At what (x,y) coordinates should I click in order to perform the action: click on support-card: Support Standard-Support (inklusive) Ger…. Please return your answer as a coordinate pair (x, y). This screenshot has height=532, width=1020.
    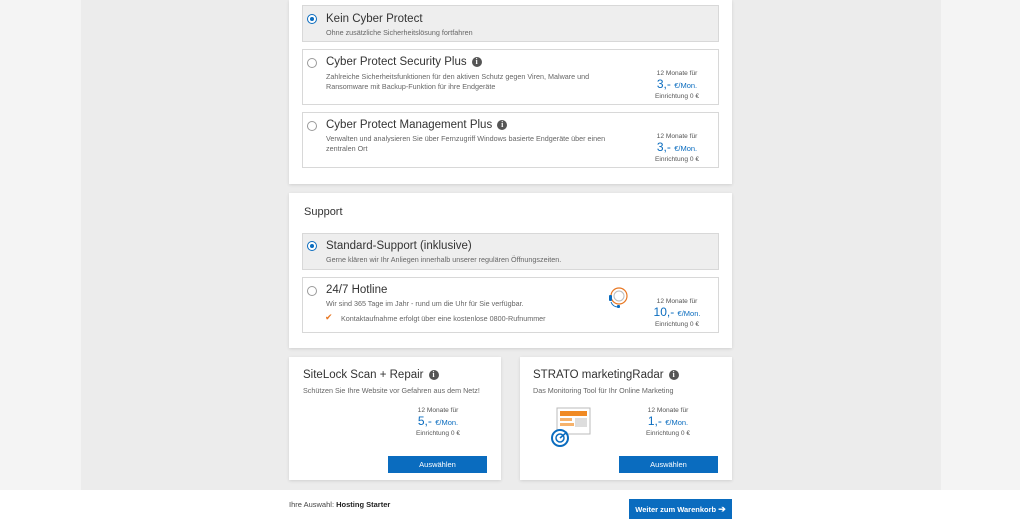
    Looking at the image, I should click on (510, 270).